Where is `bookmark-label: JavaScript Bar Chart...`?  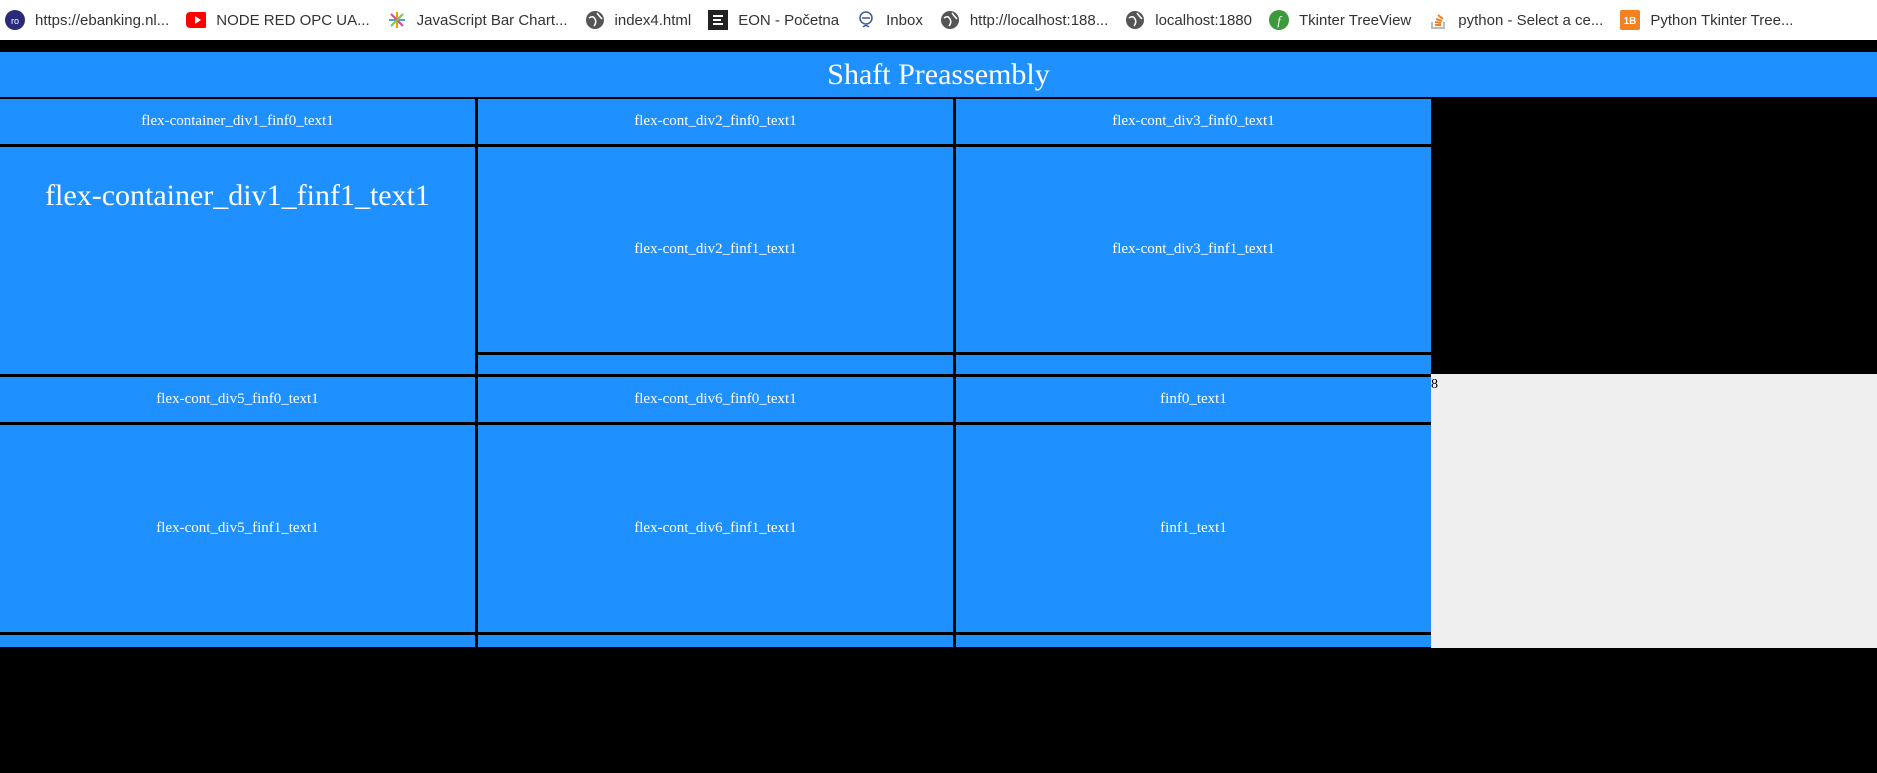 bookmark-label: JavaScript Bar Chart... is located at coordinates (492, 20).